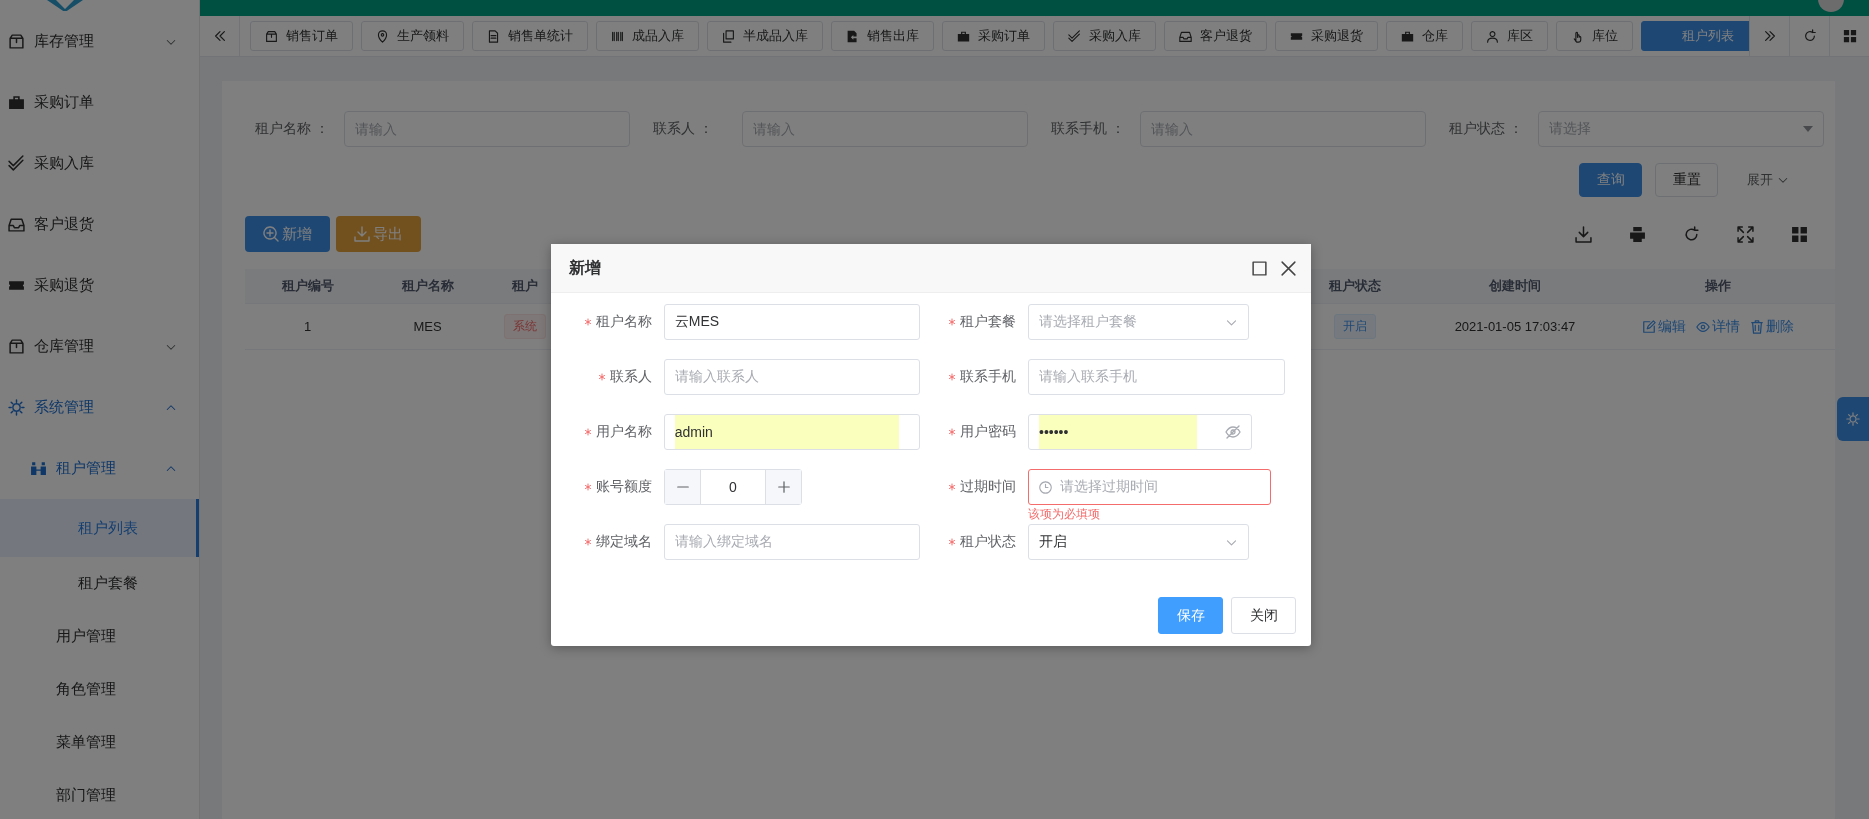 This screenshot has width=1869, height=819. I want to click on barcode-icon, so click(617, 36).